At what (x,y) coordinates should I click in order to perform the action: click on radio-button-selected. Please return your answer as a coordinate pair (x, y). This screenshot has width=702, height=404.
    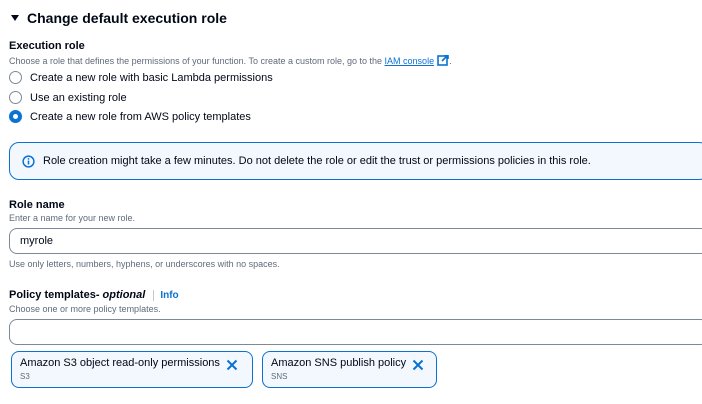
    Looking at the image, I should click on (15, 116).